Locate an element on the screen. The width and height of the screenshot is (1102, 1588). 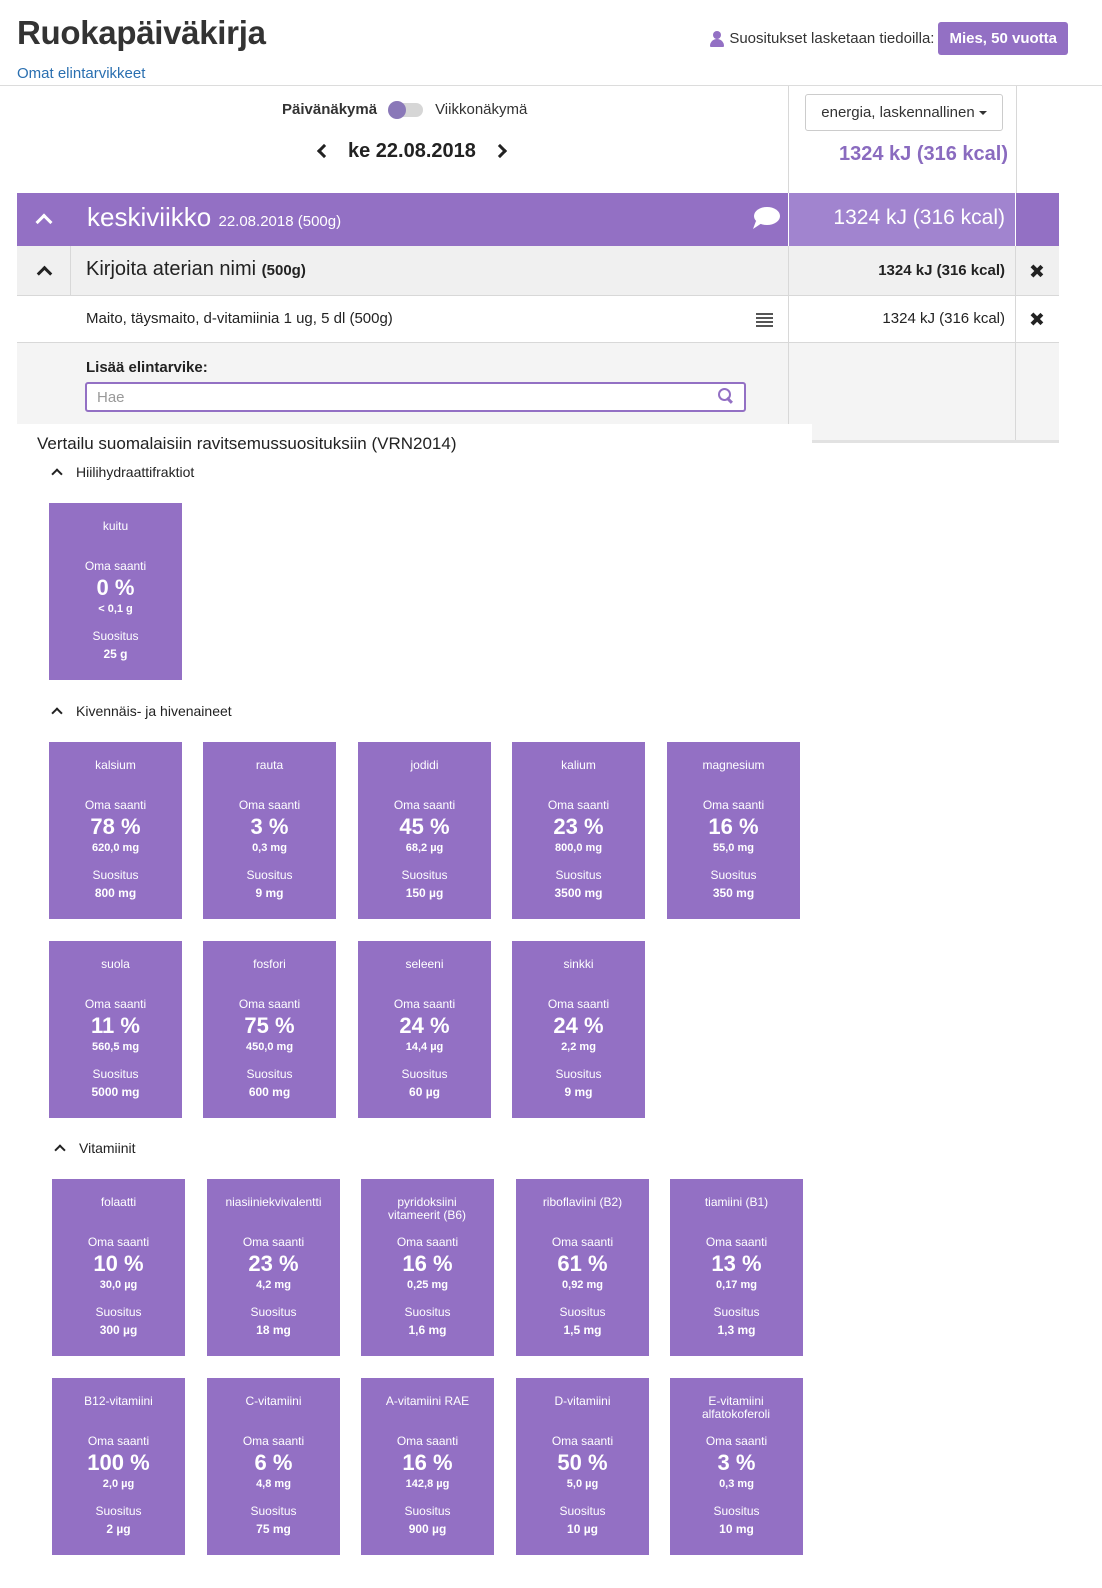
remove-meal-icon is located at coordinates (1037, 271).